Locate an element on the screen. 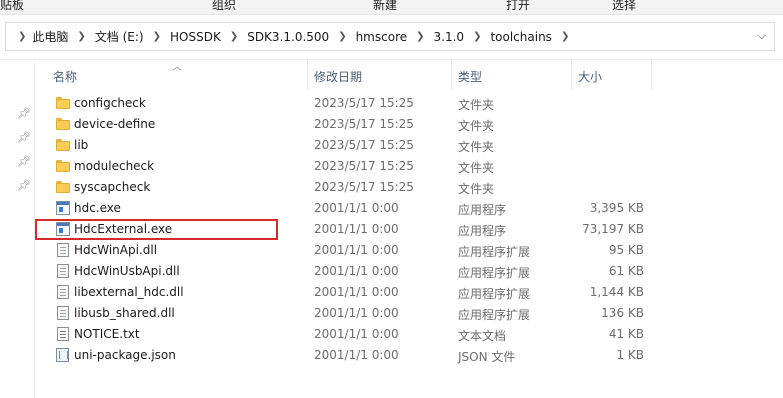  file-row: device-define 2023/5/17 15:25 文件夹 is located at coordinates (409, 124).